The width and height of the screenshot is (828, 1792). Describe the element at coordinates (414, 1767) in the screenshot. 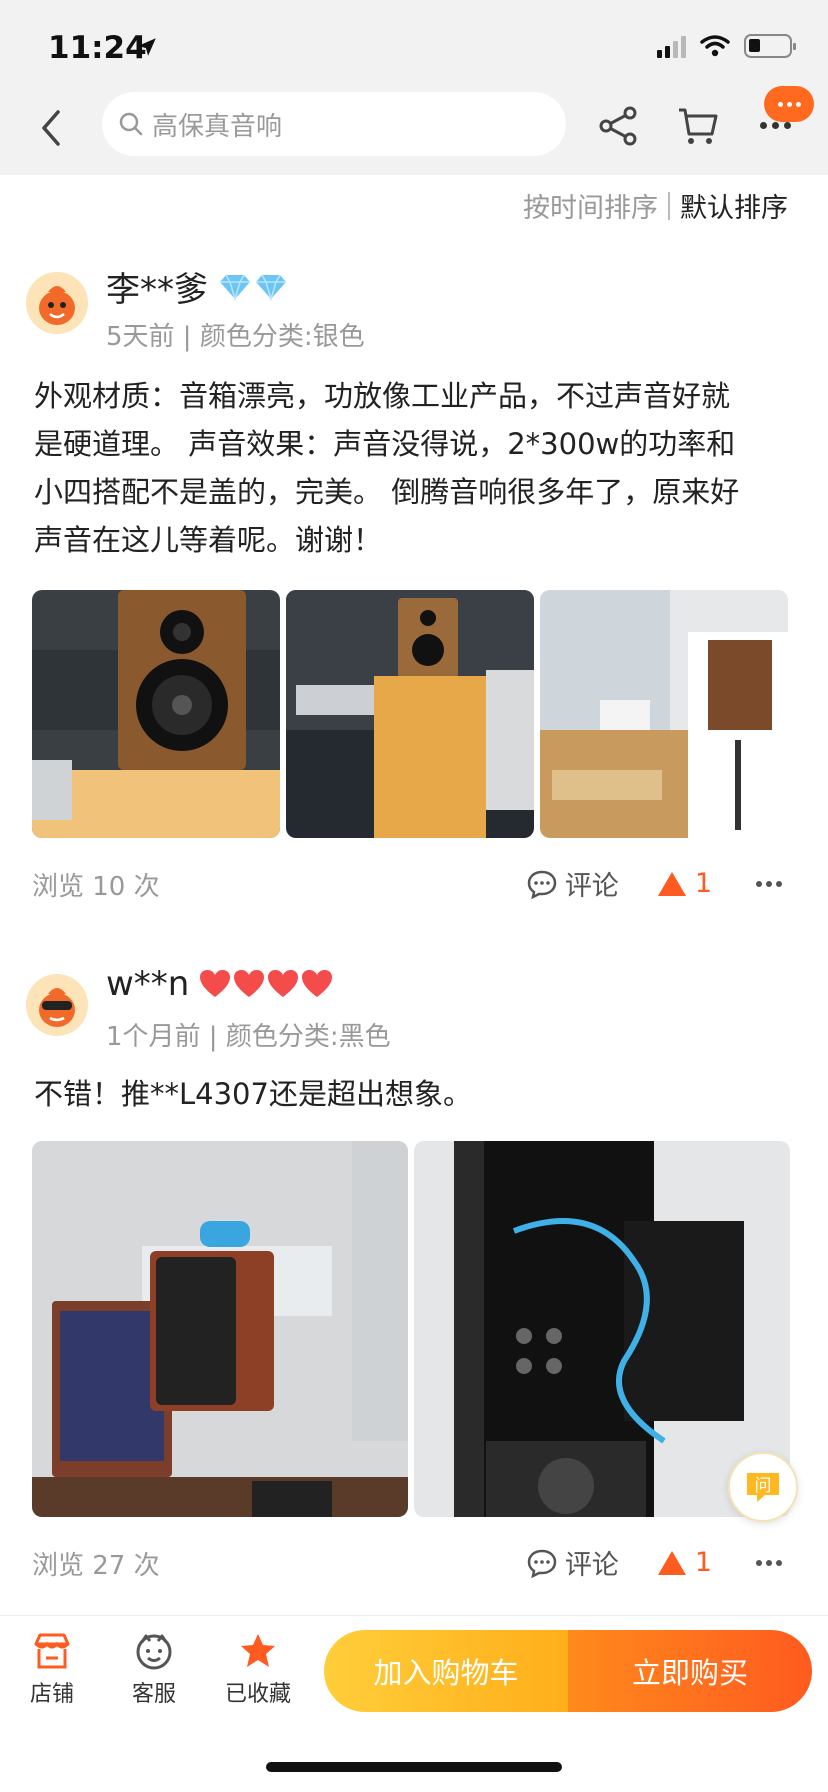

I see `home-indicator` at that location.